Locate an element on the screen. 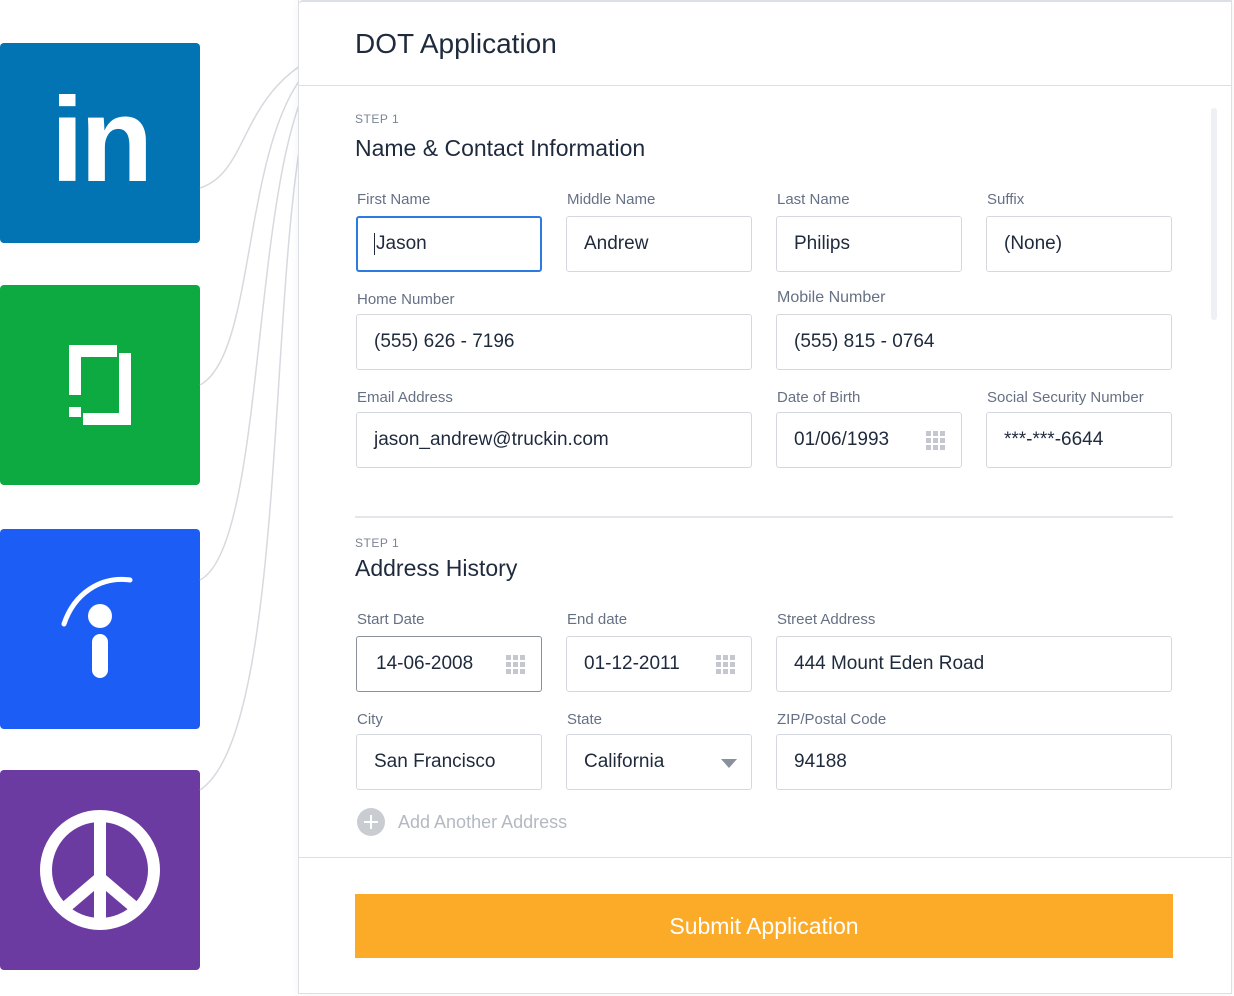 The height and width of the screenshot is (996, 1234). email-value: jason_andrew@truckin.com is located at coordinates (491, 439).